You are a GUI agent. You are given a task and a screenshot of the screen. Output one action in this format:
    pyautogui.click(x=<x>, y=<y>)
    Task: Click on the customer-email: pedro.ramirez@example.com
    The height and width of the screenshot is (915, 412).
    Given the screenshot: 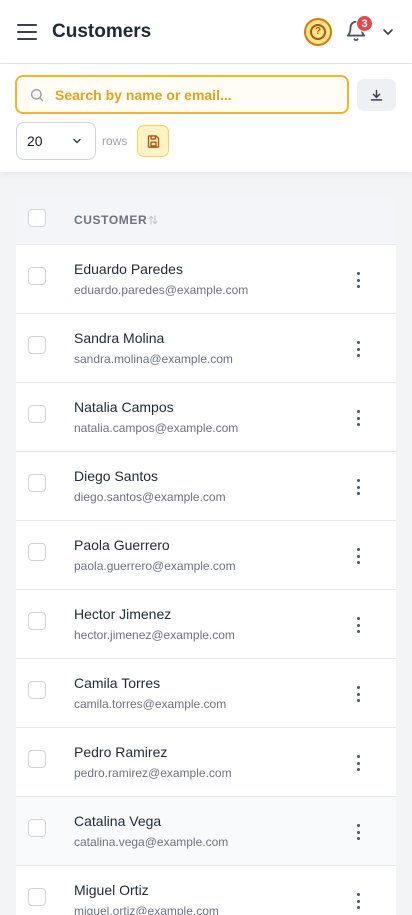 What is the action you would take?
    pyautogui.click(x=153, y=773)
    